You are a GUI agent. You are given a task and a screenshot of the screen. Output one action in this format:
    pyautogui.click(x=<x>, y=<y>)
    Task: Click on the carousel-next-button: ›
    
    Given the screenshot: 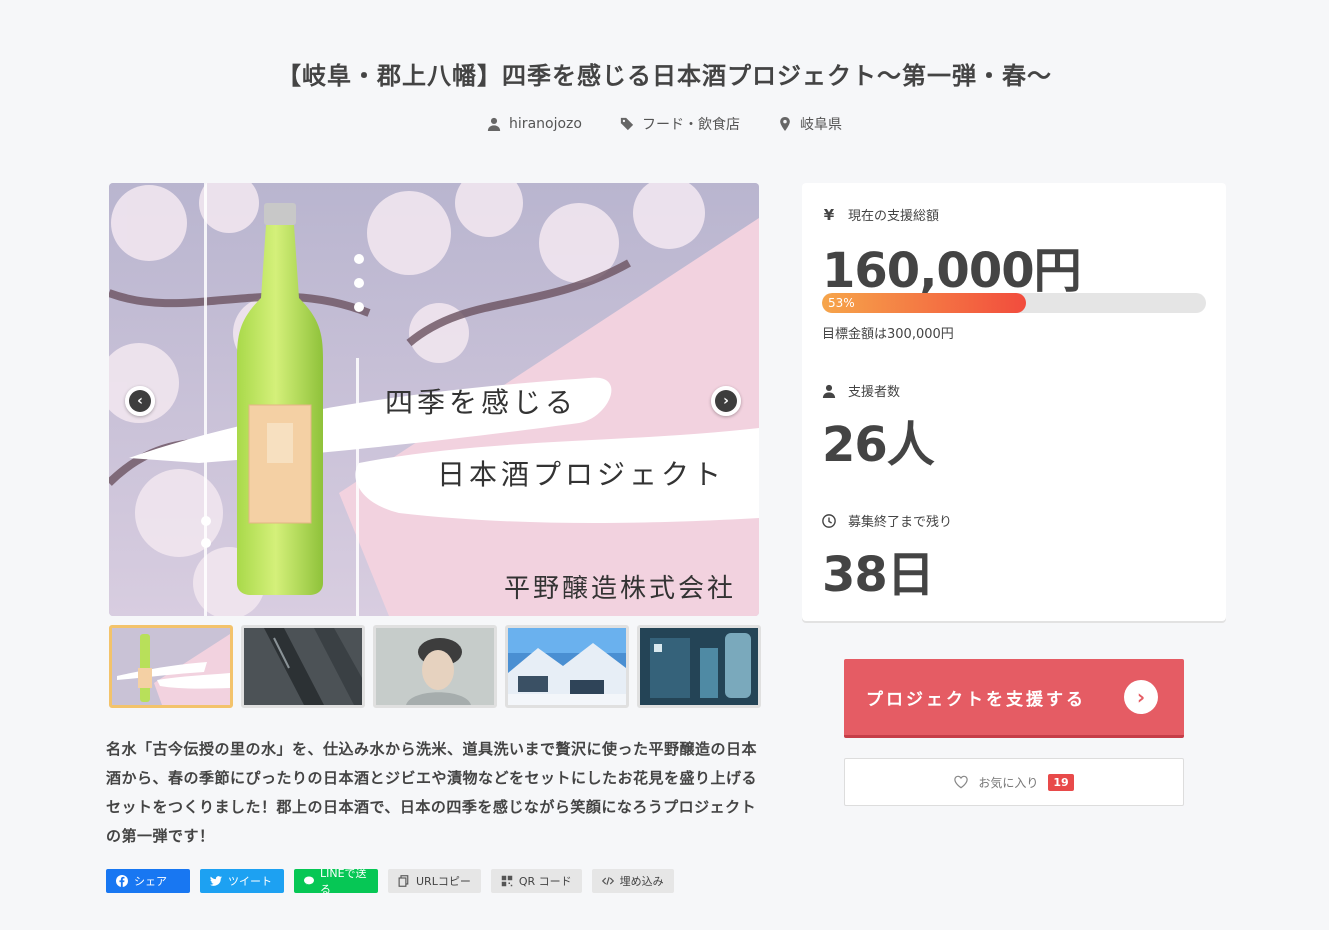 What is the action you would take?
    pyautogui.click(x=726, y=401)
    